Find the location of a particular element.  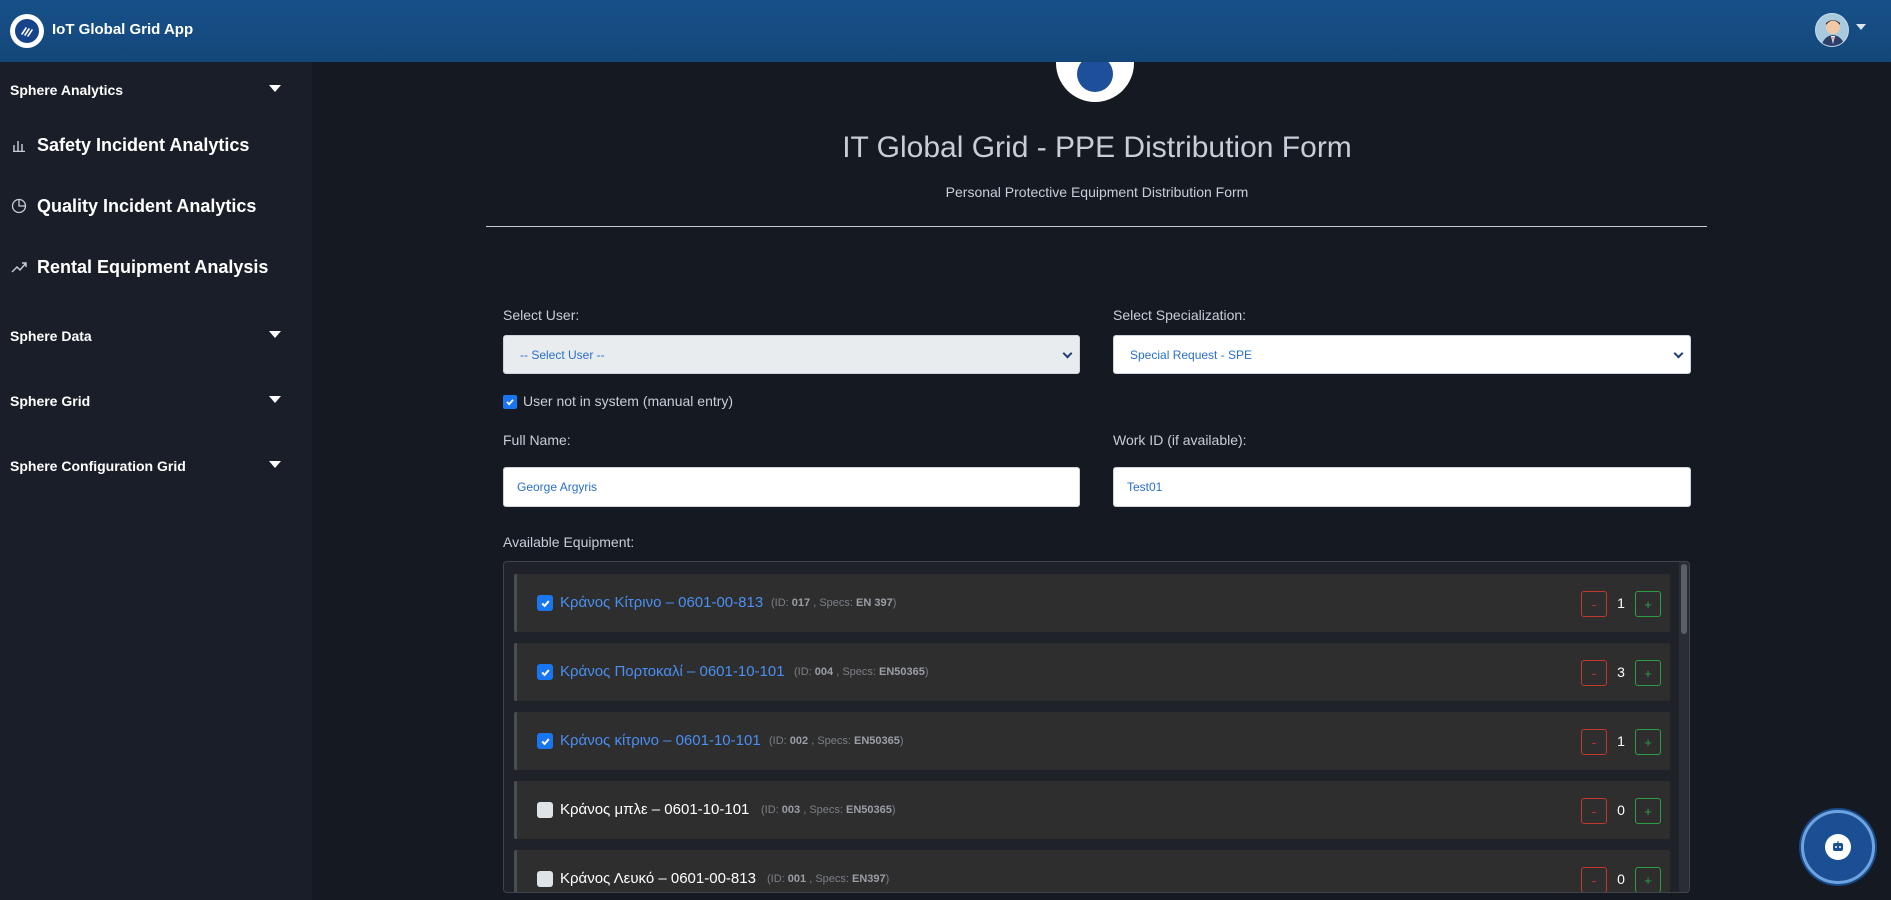

sidebar-item-label: Safety Incident Analytics is located at coordinates (143, 144).